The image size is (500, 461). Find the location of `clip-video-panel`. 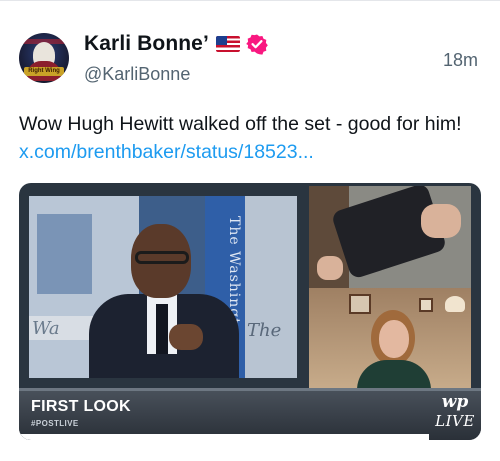

clip-video-panel is located at coordinates (390, 237).